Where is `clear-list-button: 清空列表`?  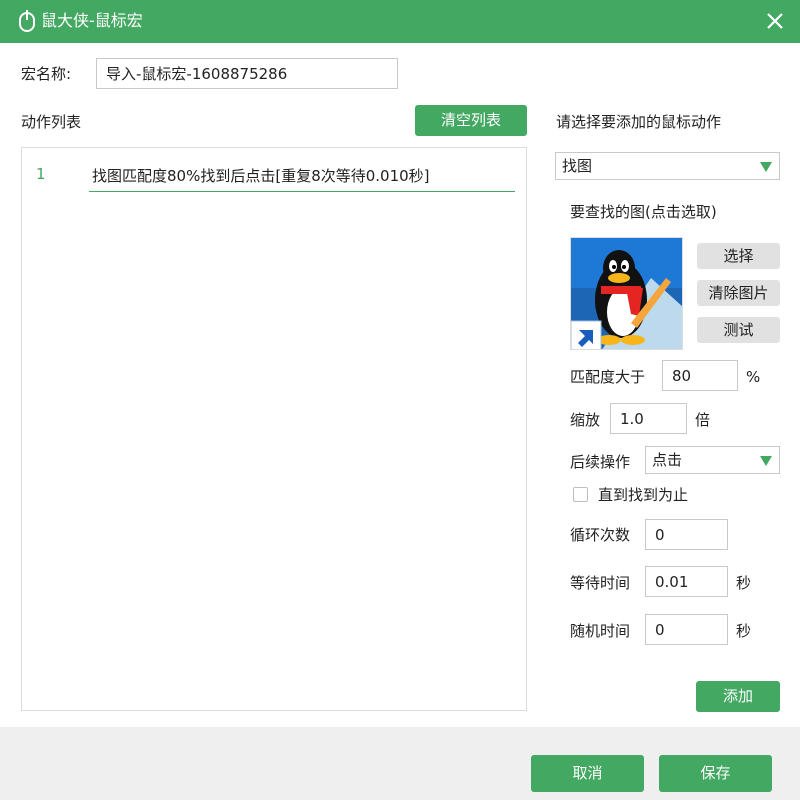 clear-list-button: 清空列表 is located at coordinates (471, 120).